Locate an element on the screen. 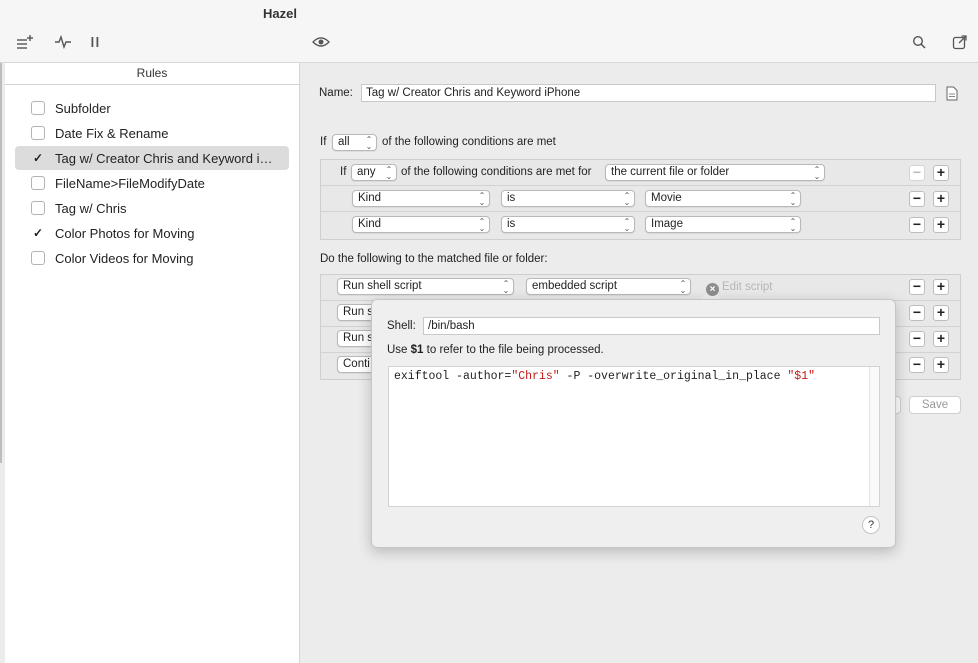 Image resolution: width=978 pixels, height=663 pixels. popup-value: Conti is located at coordinates (356, 364).